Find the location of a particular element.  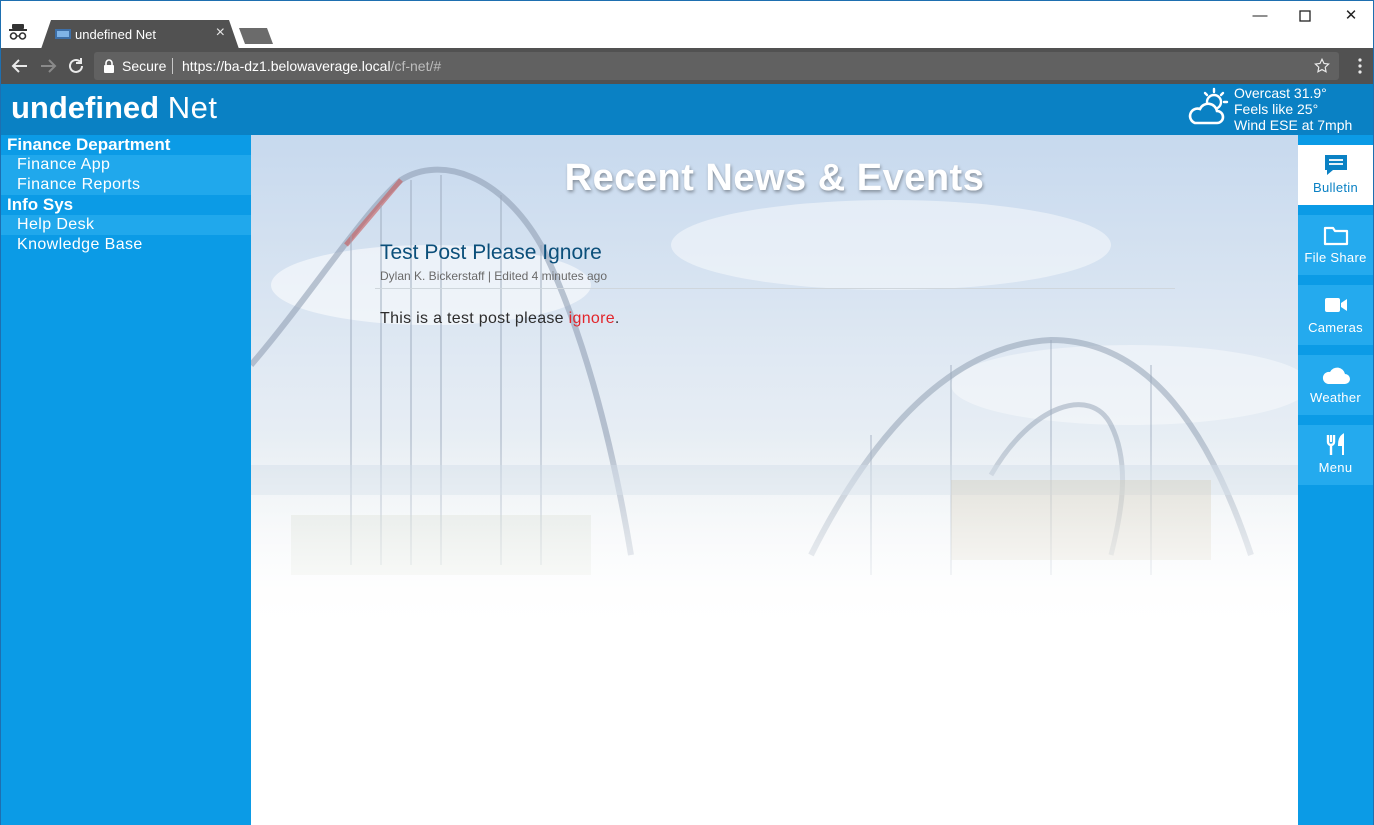

post-body-highlight: ignore is located at coordinates (591, 318).